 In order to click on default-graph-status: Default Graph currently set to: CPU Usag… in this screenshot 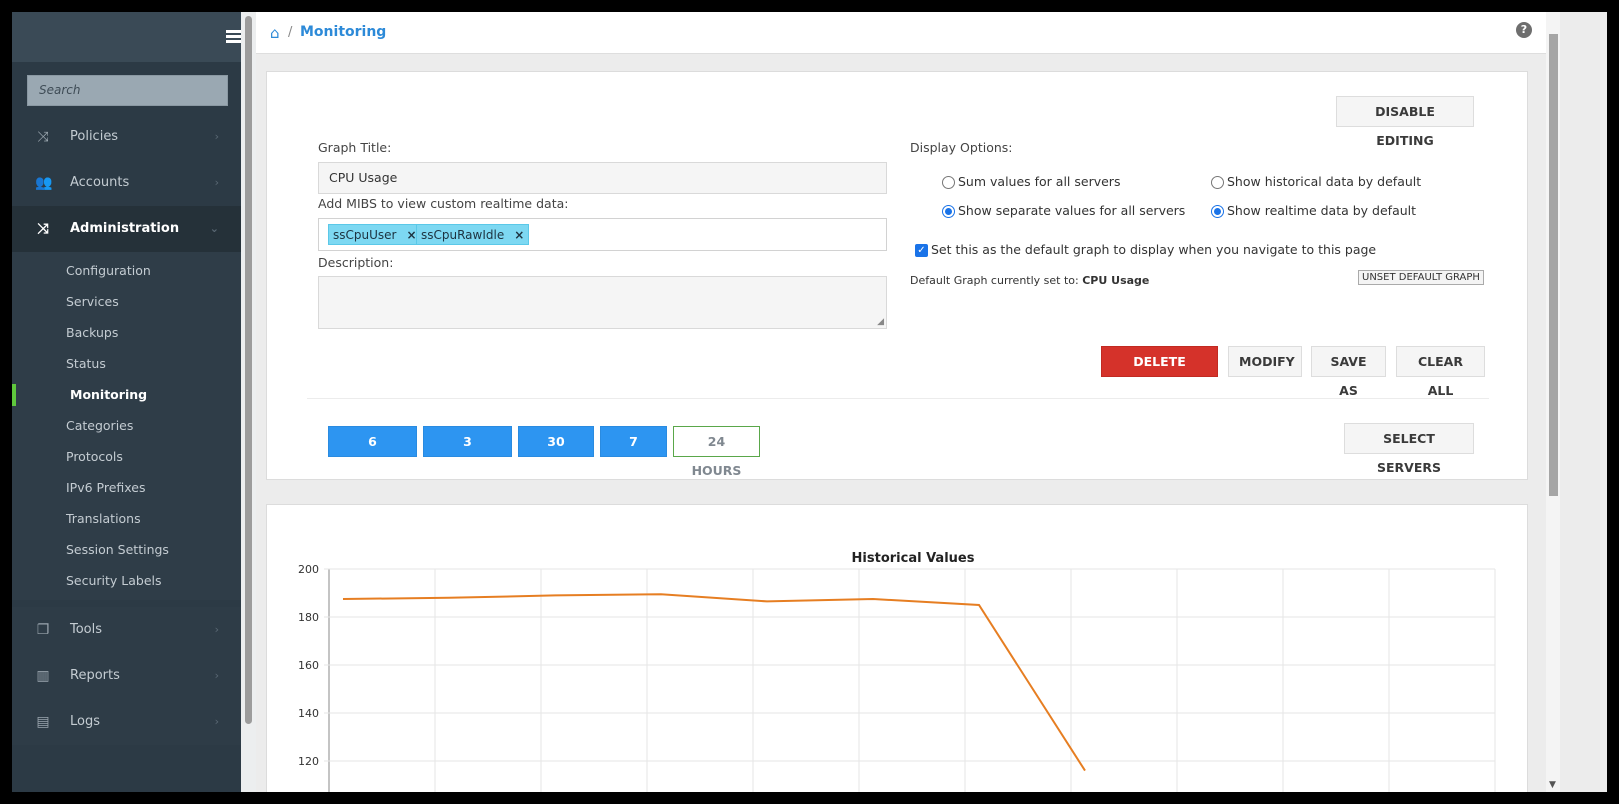, I will do `click(1029, 280)`.